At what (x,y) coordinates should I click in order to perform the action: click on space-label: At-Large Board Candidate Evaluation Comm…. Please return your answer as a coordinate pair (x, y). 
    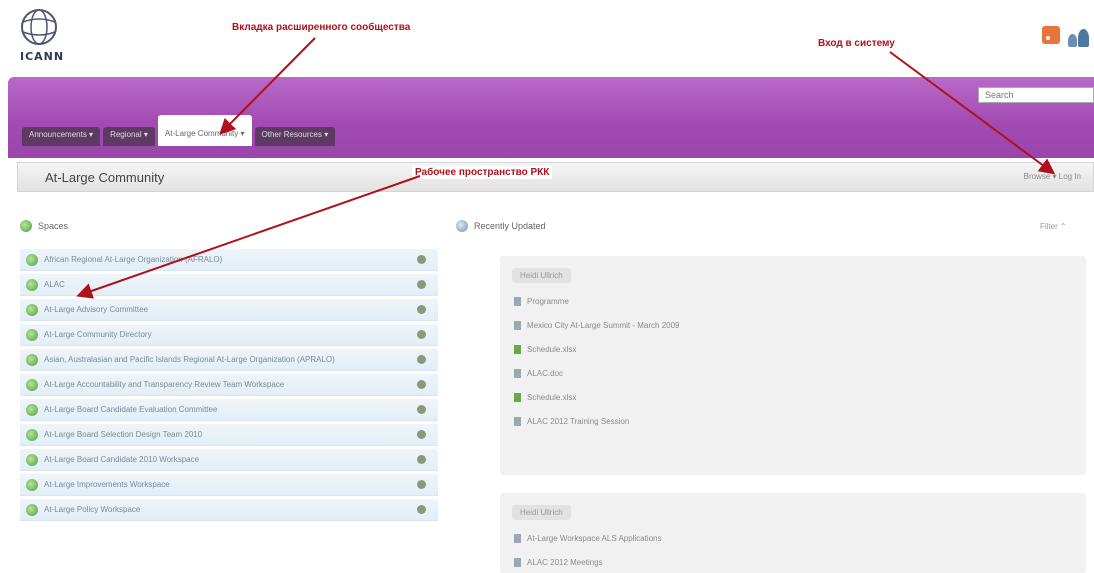
    Looking at the image, I should click on (131, 409).